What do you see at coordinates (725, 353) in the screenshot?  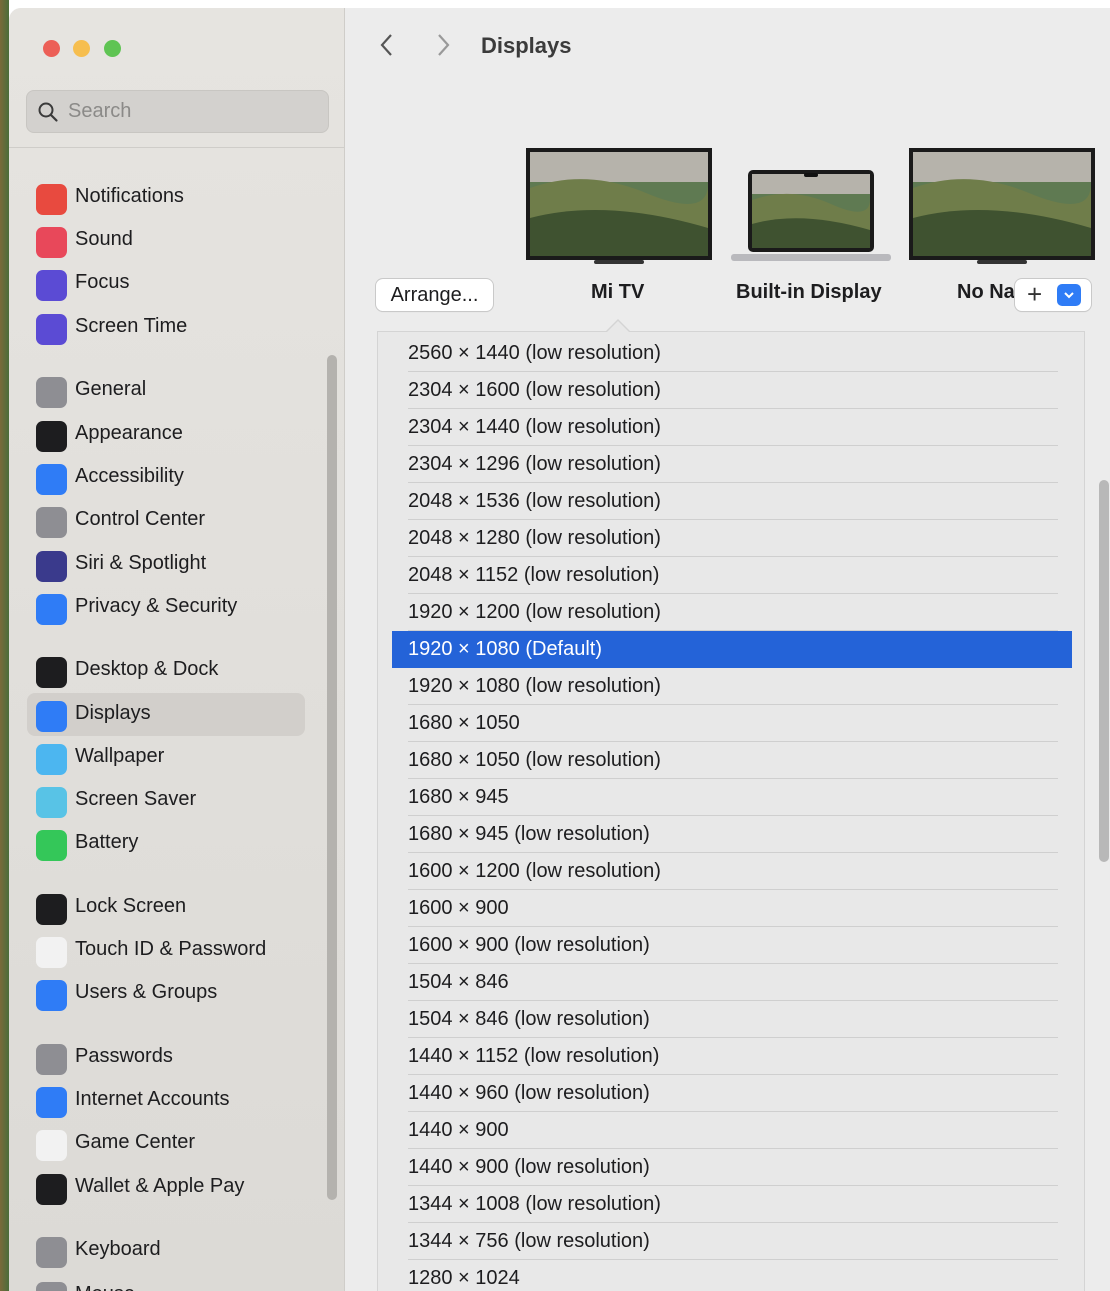 I see `resolution-option: 2560 × 1440 (low resolution)` at bounding box center [725, 353].